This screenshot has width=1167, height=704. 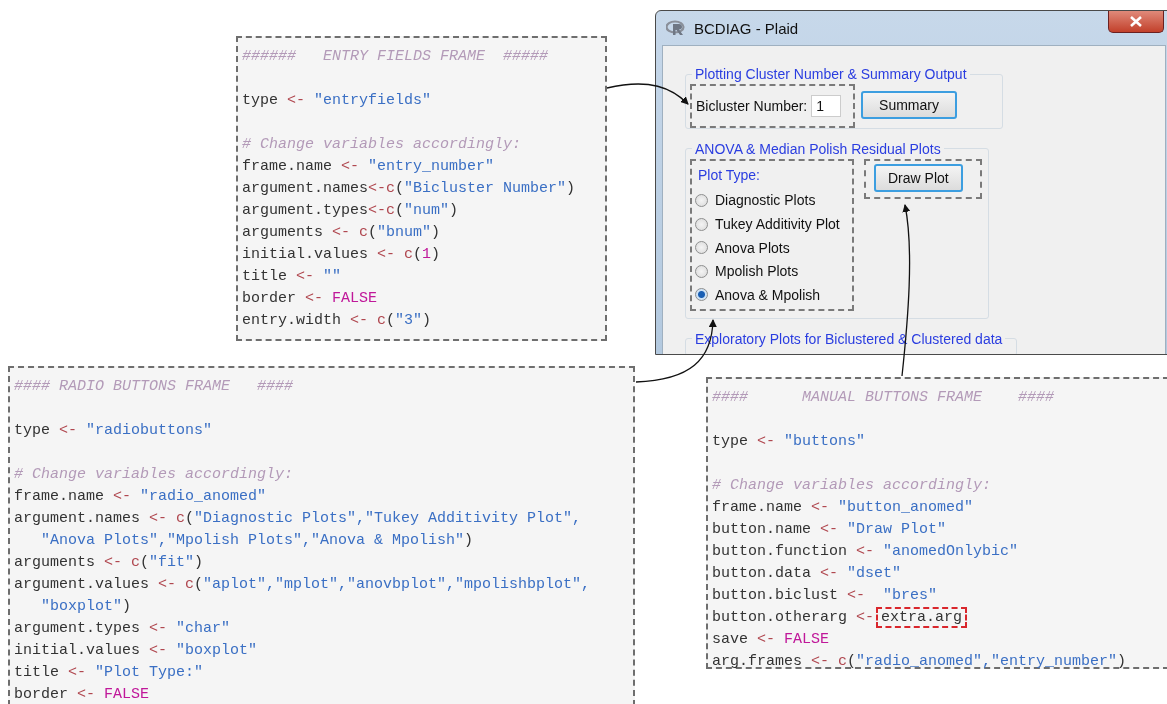 I want to click on code-line: arg.frames <- c("radio_anomed","entry_number"), so click(x=919, y=662).